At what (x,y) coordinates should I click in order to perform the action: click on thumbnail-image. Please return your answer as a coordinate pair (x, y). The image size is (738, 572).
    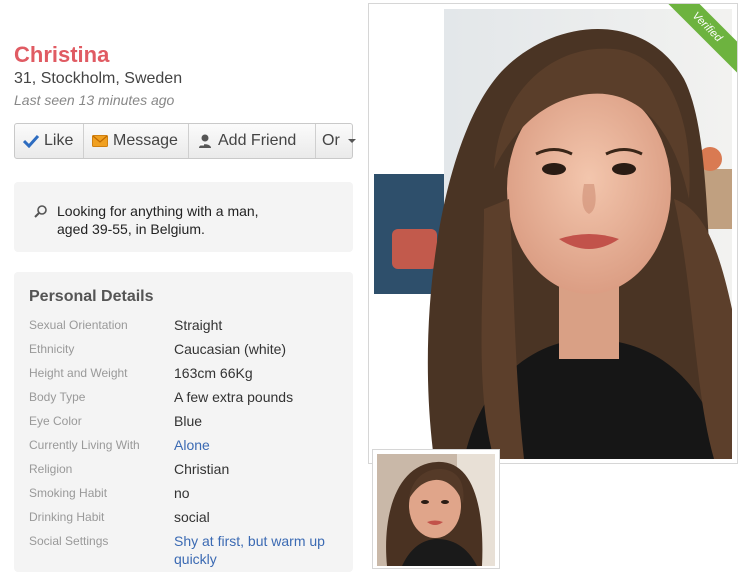
    Looking at the image, I should click on (436, 510).